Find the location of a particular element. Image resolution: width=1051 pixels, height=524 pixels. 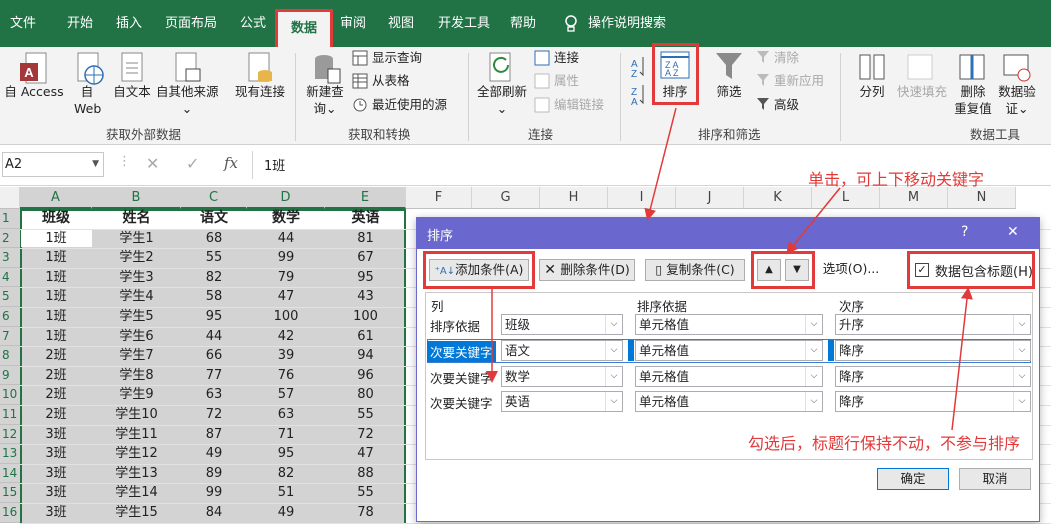

arrow-sort-to-dialog is located at coordinates (660, 164).